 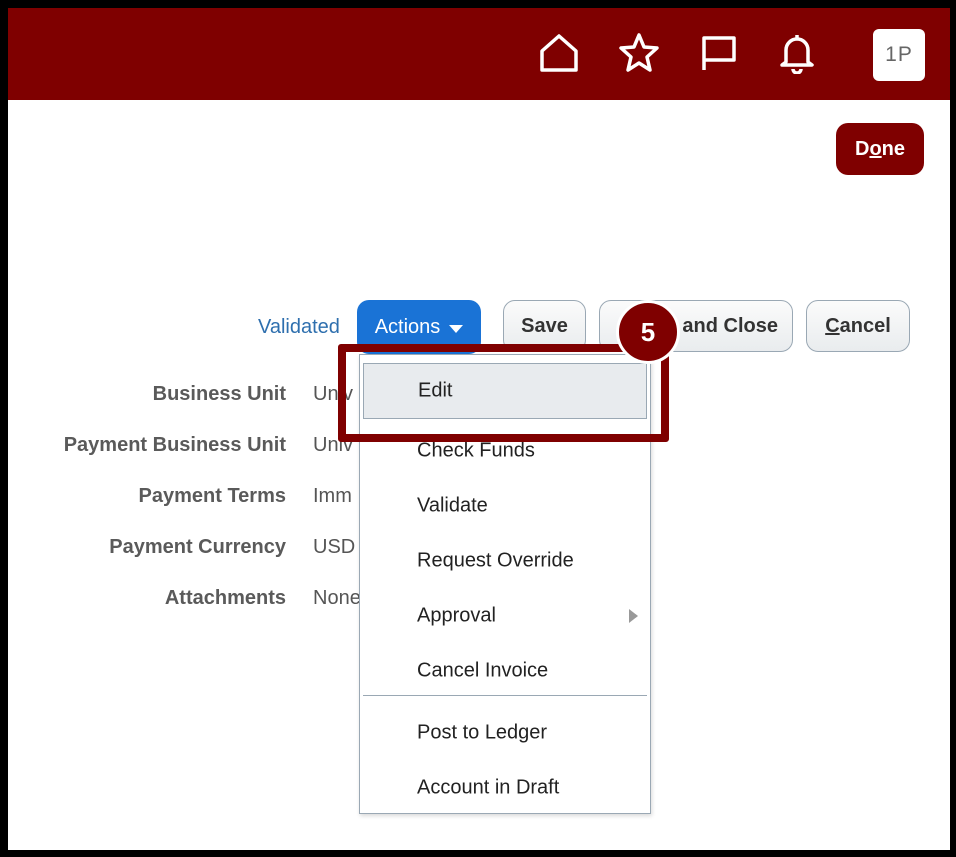 What do you see at coordinates (559, 52) in the screenshot?
I see `home-icon` at bounding box center [559, 52].